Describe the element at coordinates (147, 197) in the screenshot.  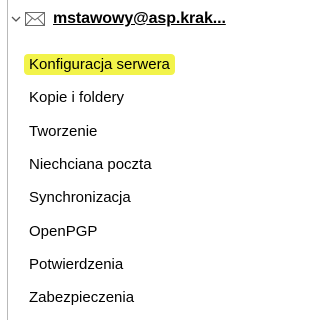
I see `settings-item-synchronization: Synchronizacja` at that location.